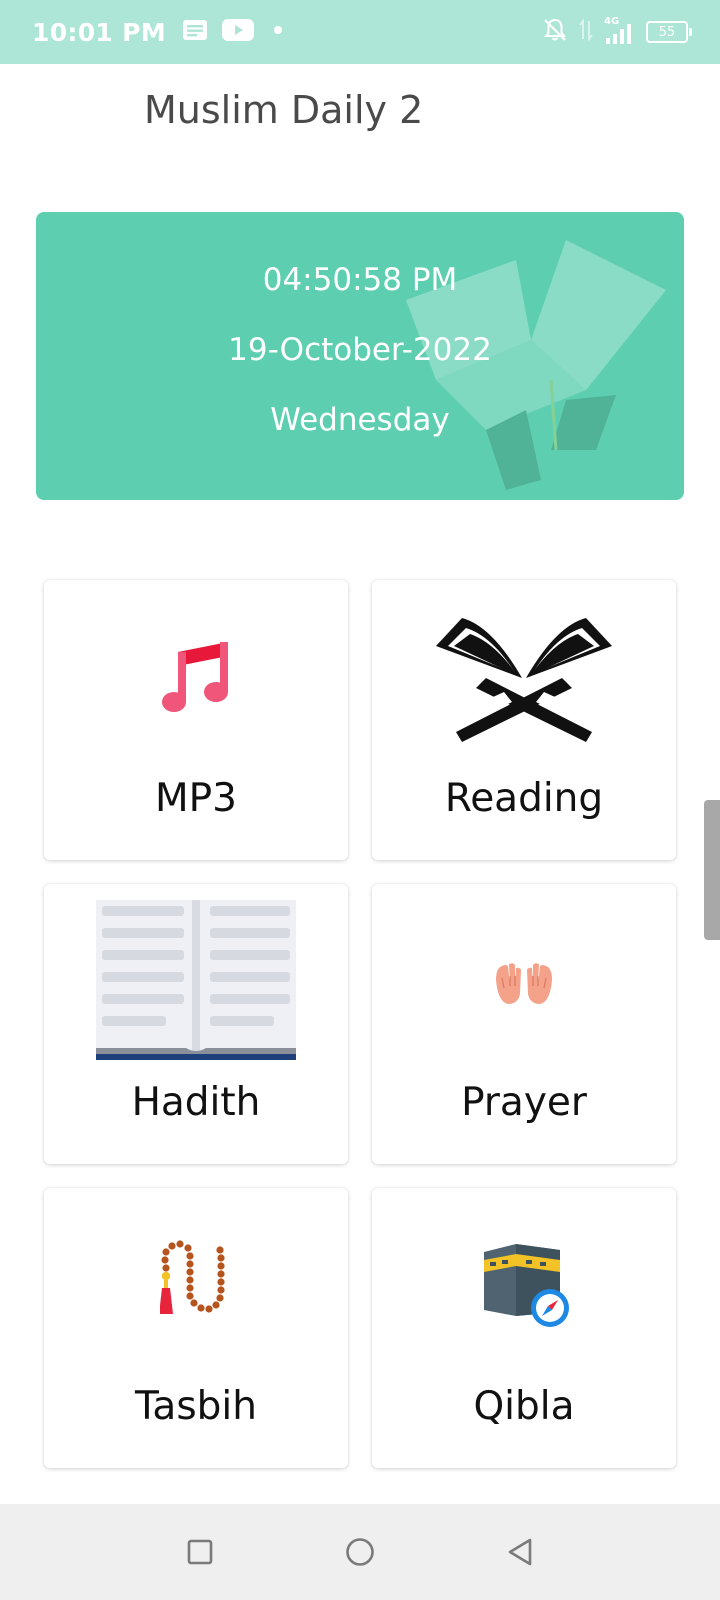 The width and height of the screenshot is (720, 1600). I want to click on menu-card-hadith: Hadith, so click(196, 1024).